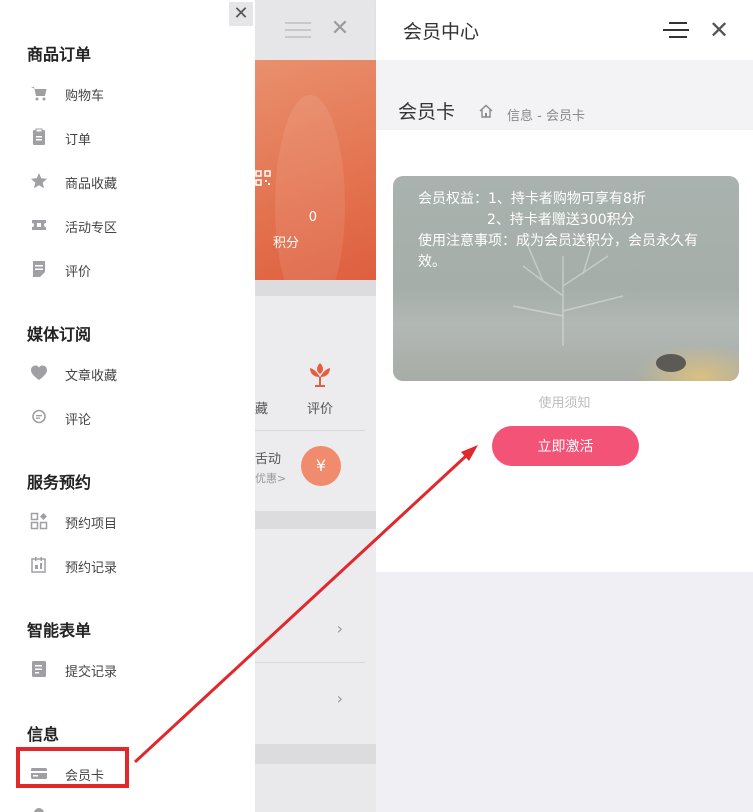 This screenshot has width=753, height=812. I want to click on sidebar-item-partial, so click(128, 808).